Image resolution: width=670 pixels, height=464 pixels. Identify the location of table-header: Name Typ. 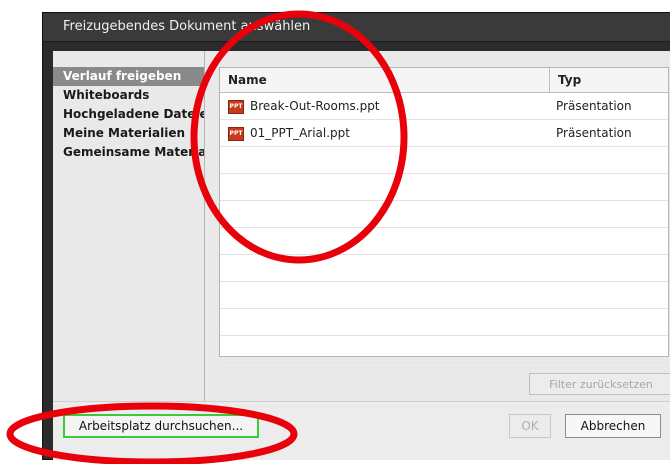
(444, 80).